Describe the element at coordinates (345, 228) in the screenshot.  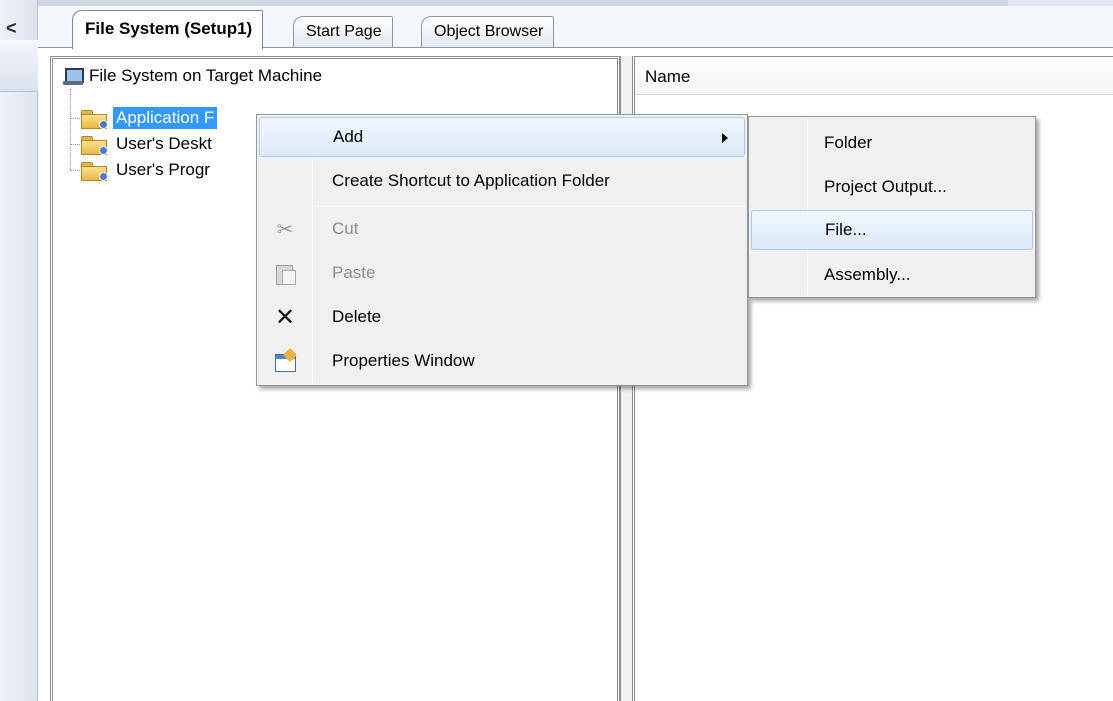
I see `menu-item-label: Cut` at that location.